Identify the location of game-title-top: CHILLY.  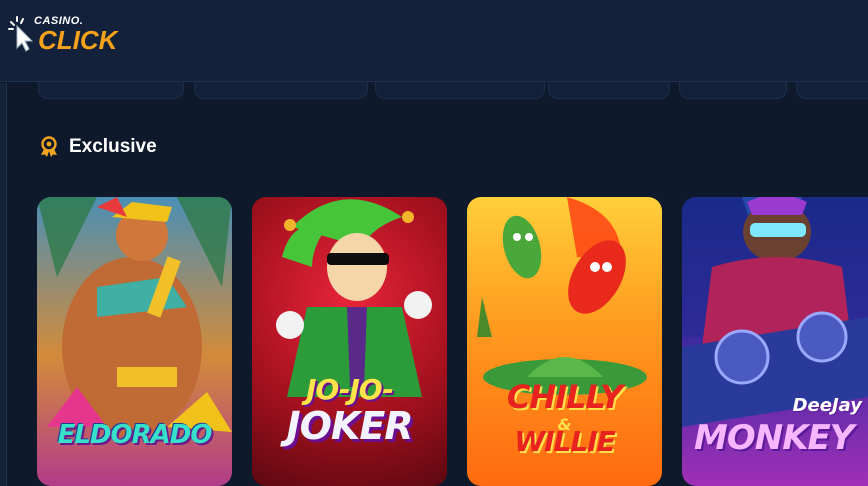
(564, 397).